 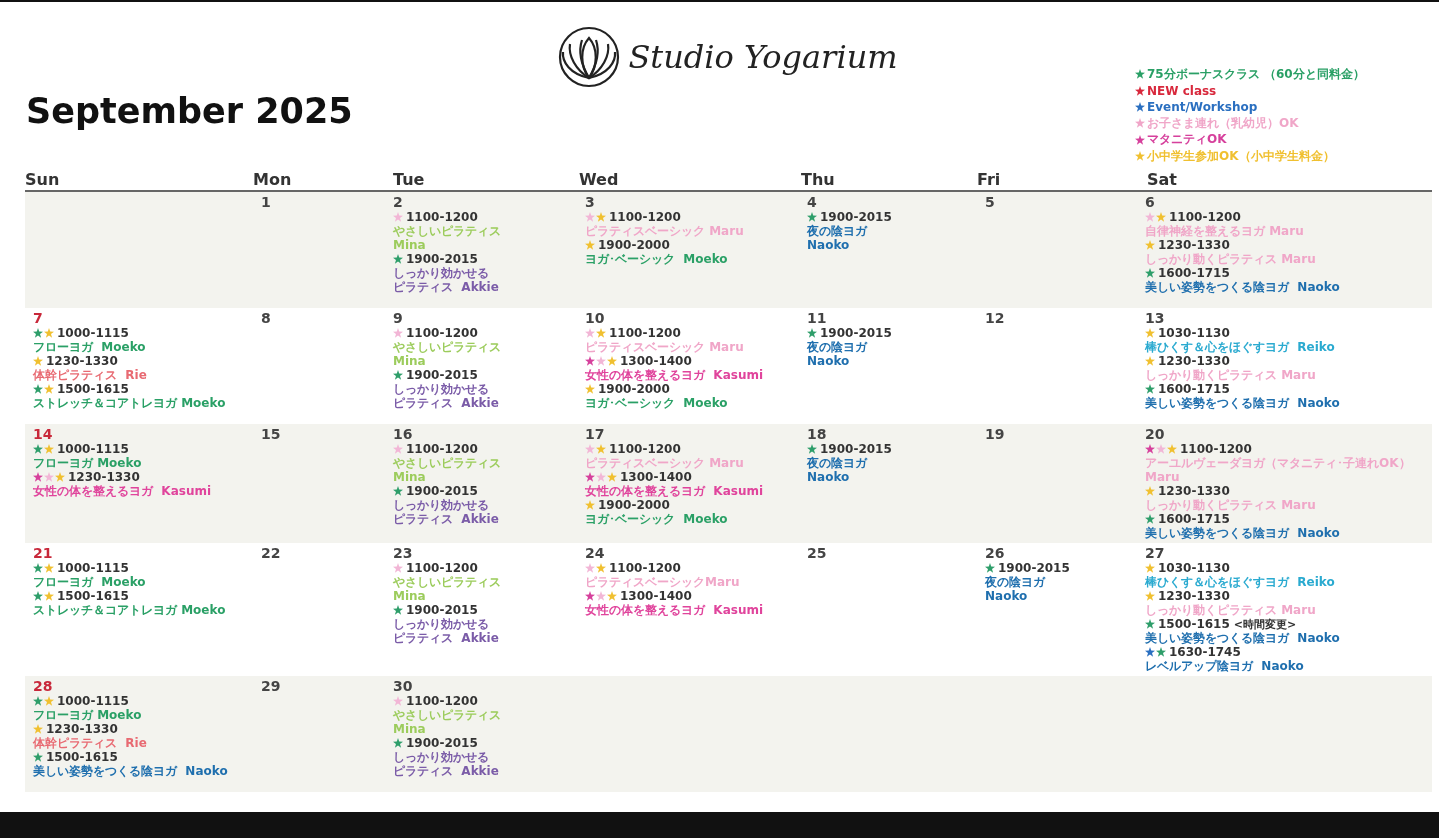 I want to click on class-time: 1500-1615, so click(x=93, y=596).